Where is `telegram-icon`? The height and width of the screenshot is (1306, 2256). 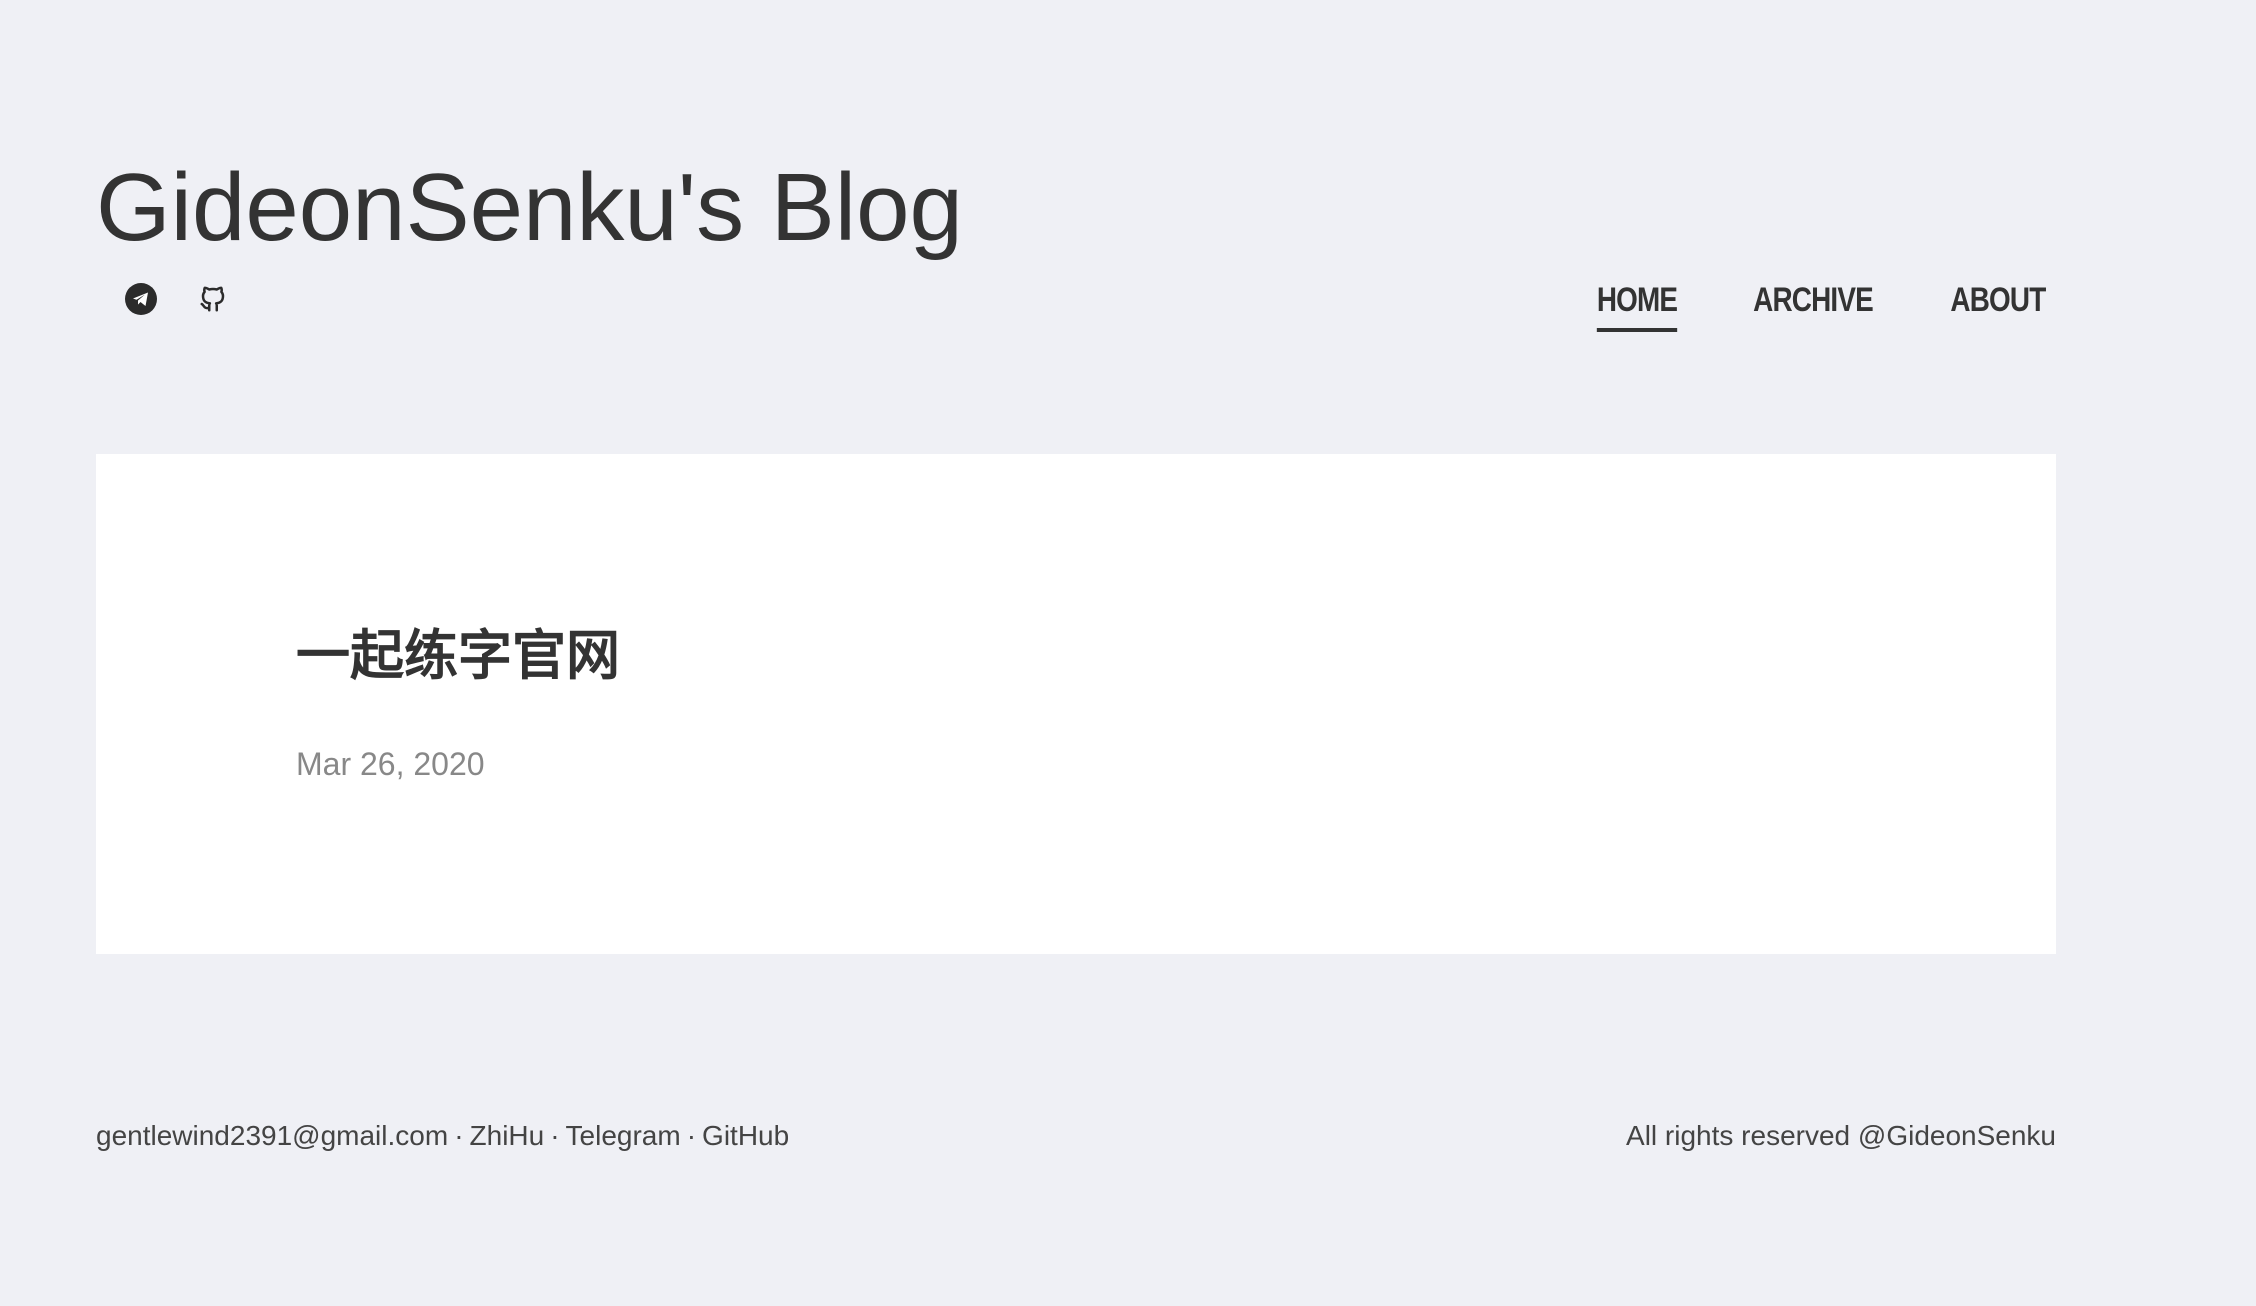
telegram-icon is located at coordinates (141, 301).